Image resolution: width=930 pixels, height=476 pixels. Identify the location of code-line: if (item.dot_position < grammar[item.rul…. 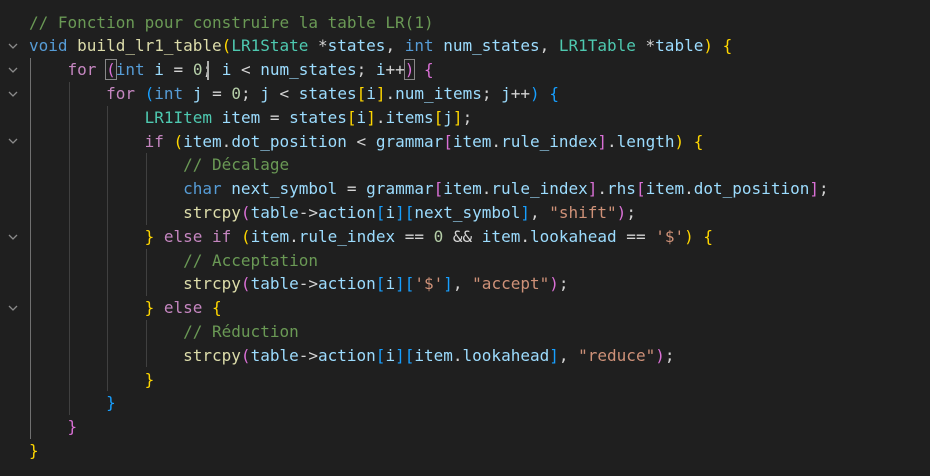
(465, 142).